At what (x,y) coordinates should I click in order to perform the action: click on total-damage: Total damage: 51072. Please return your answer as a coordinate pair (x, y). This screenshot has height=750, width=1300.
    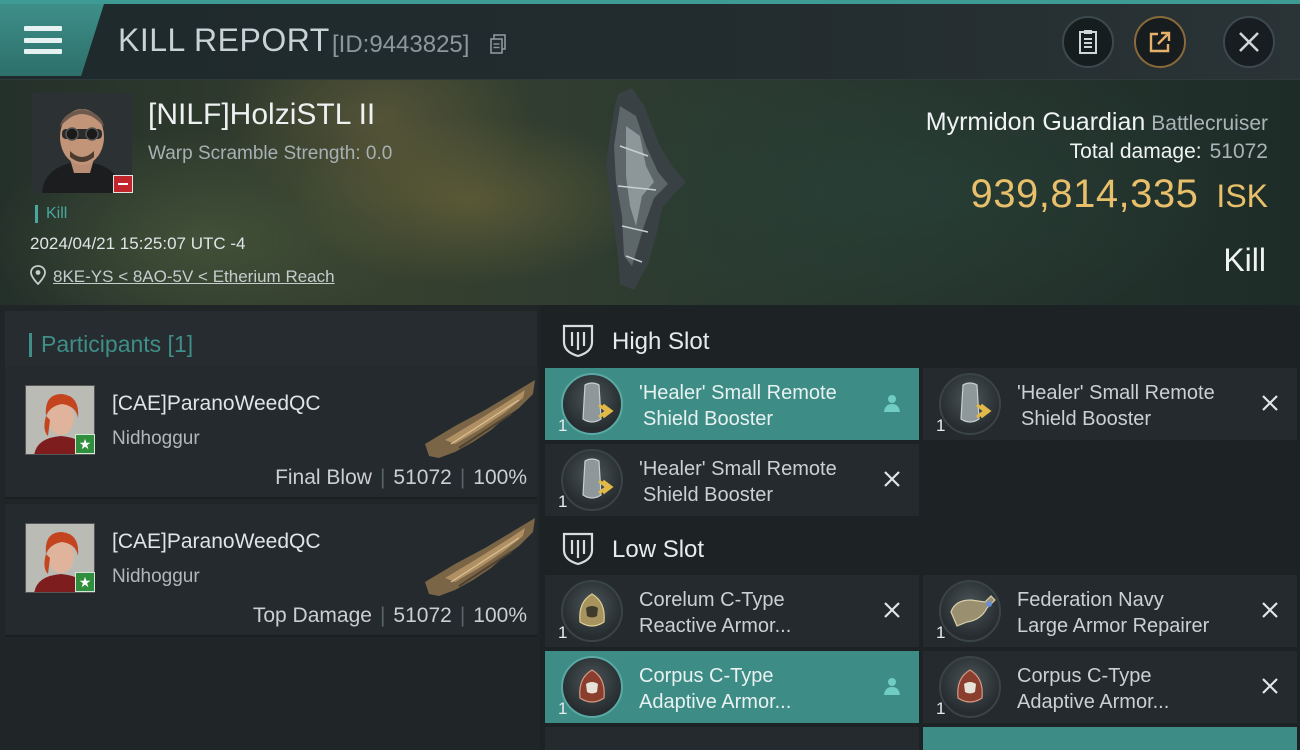
    Looking at the image, I should click on (1169, 152).